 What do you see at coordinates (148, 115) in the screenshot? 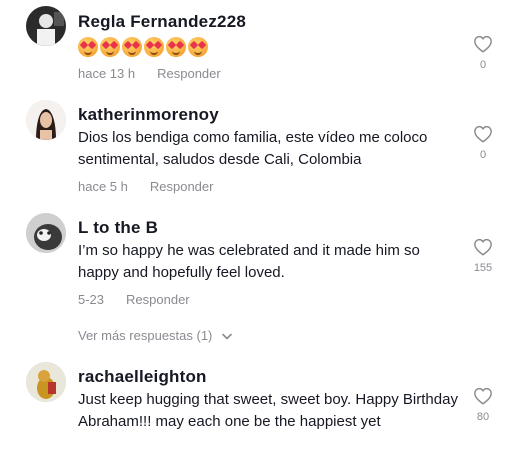
I see `comment-username: katherinmorenoy` at bounding box center [148, 115].